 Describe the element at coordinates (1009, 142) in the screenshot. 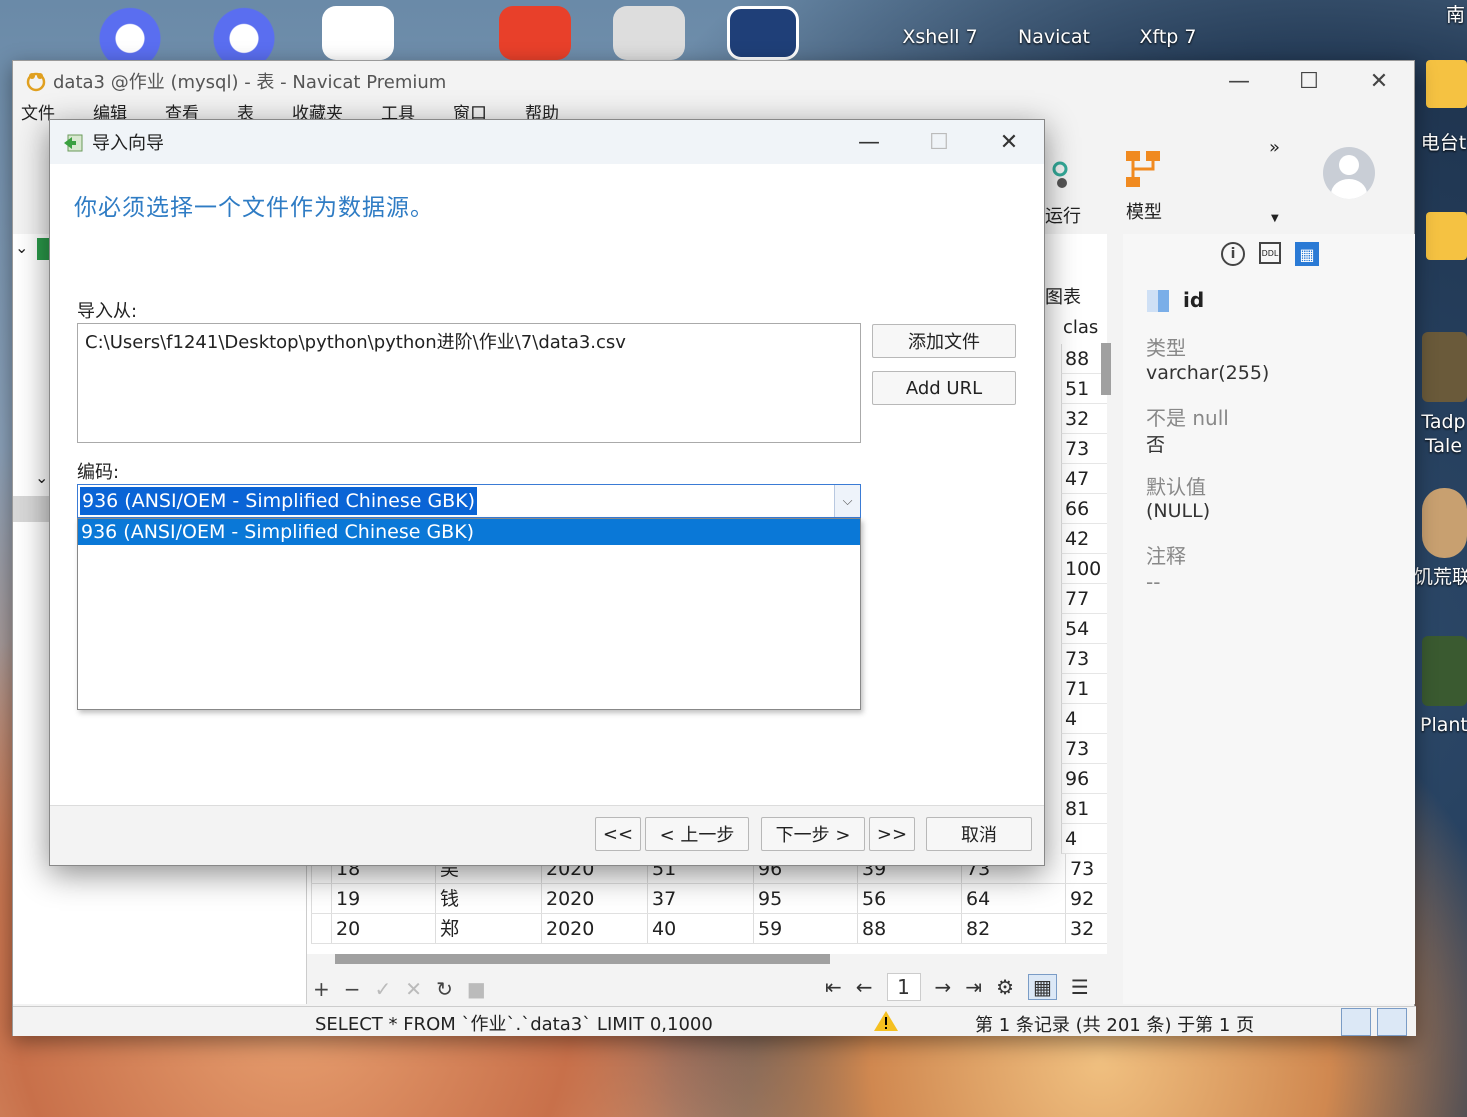

I see `dialog-close-button: ✕` at that location.